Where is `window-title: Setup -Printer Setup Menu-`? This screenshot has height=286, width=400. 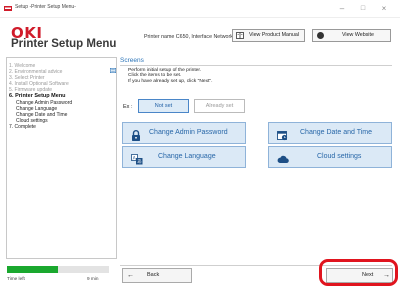 window-title: Setup -Printer Setup Menu- is located at coordinates (45, 7).